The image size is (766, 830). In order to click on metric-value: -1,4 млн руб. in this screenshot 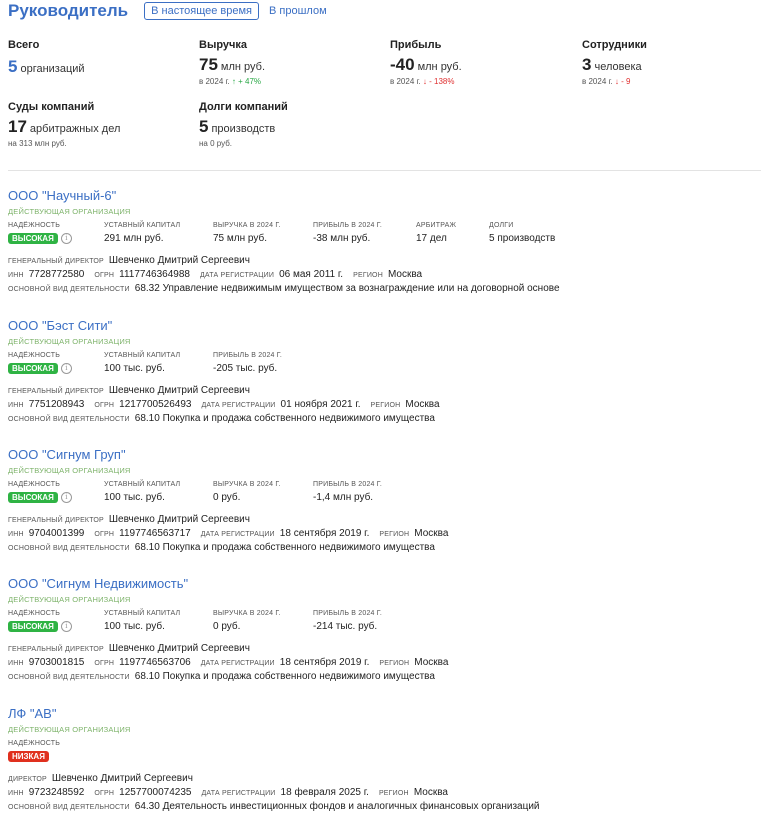, I will do `click(343, 497)`.